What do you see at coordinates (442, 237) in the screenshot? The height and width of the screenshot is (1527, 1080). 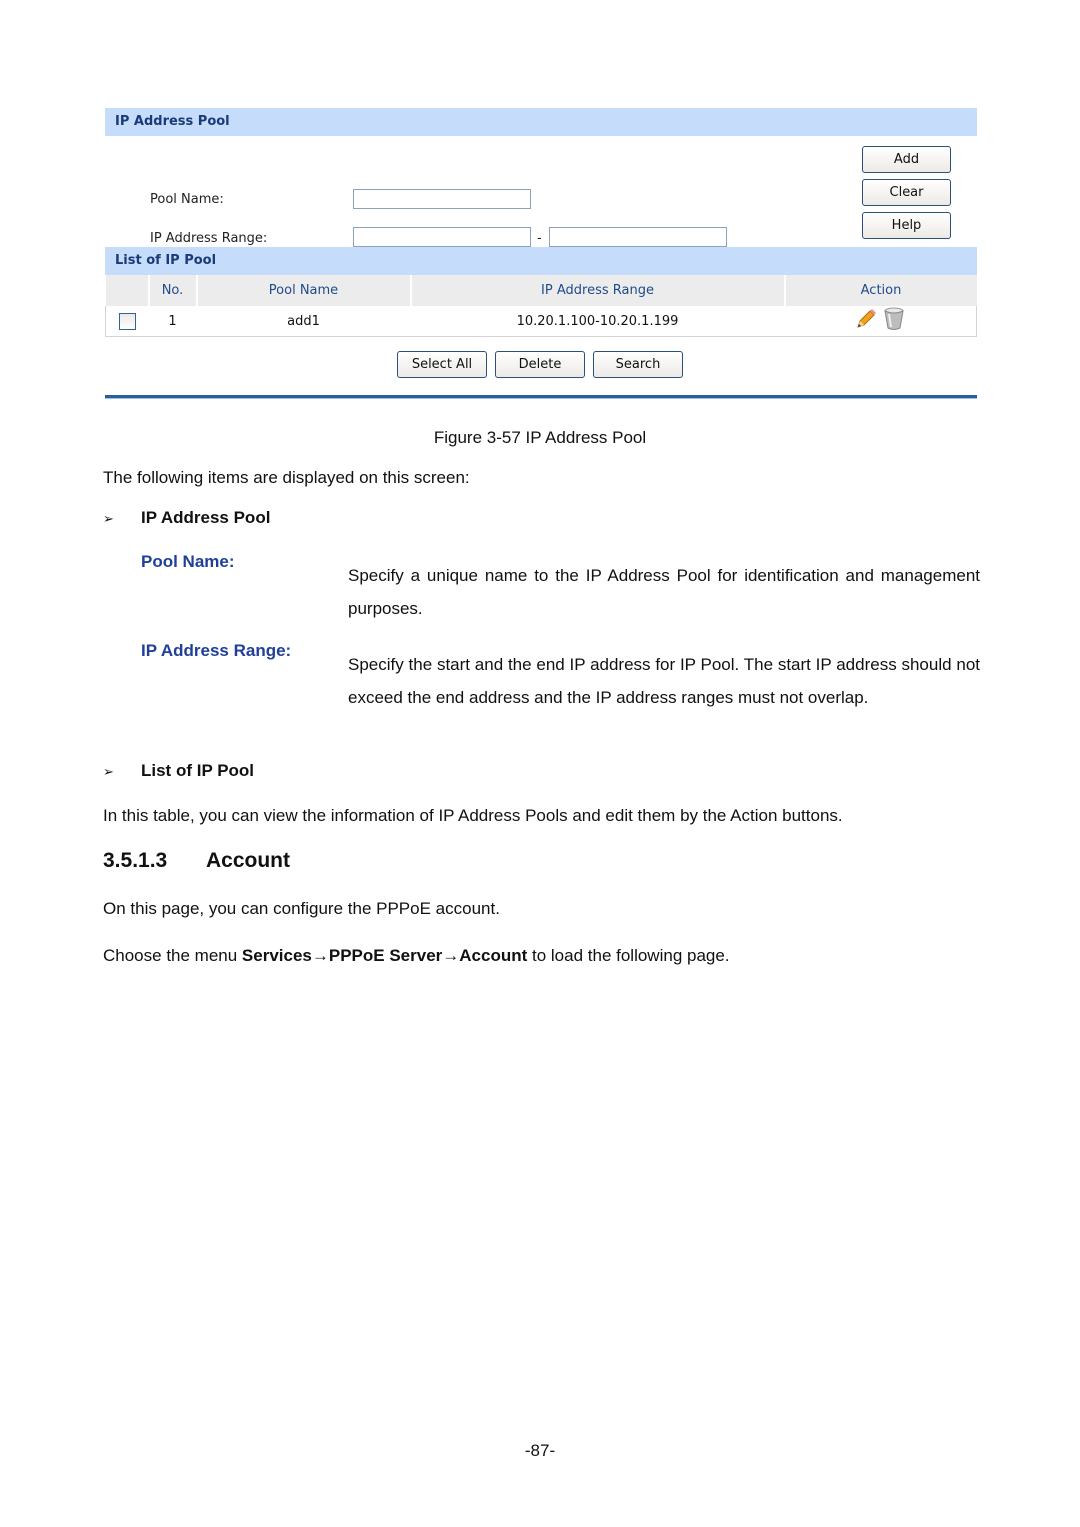 I see `ip-range-start-input` at bounding box center [442, 237].